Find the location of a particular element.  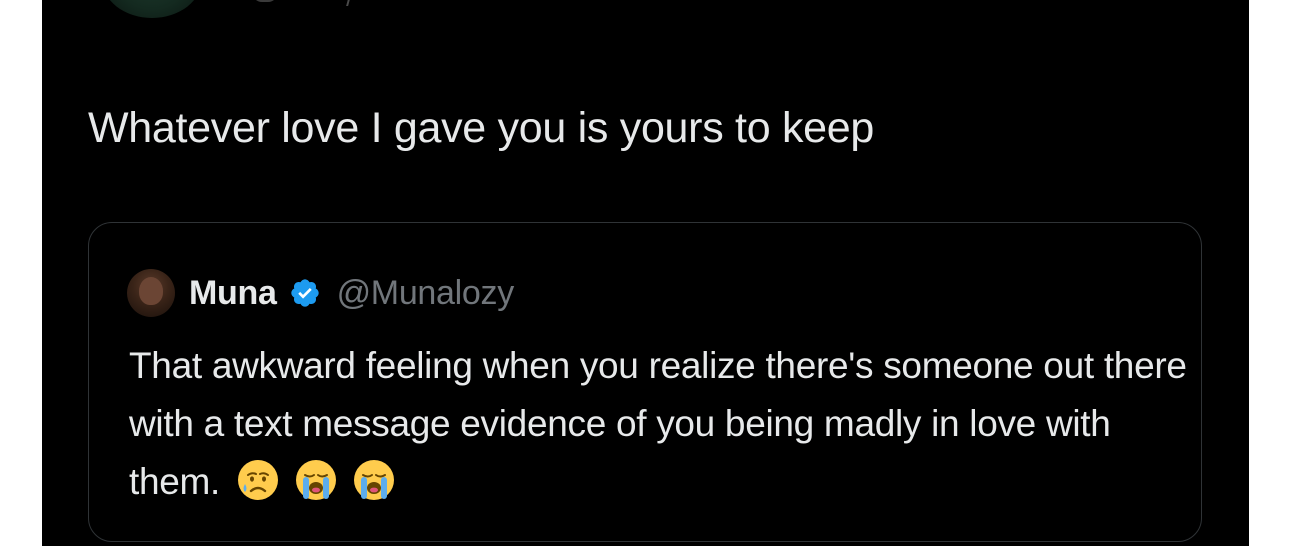

author-avatar is located at coordinates (152, 9).